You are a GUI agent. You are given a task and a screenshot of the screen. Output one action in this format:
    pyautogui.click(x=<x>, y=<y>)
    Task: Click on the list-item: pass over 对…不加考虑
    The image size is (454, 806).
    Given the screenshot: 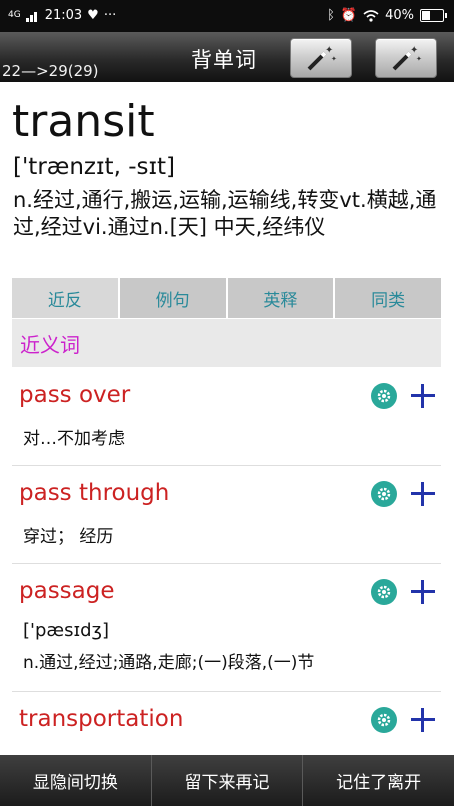 What is the action you would take?
    pyautogui.click(x=226, y=417)
    